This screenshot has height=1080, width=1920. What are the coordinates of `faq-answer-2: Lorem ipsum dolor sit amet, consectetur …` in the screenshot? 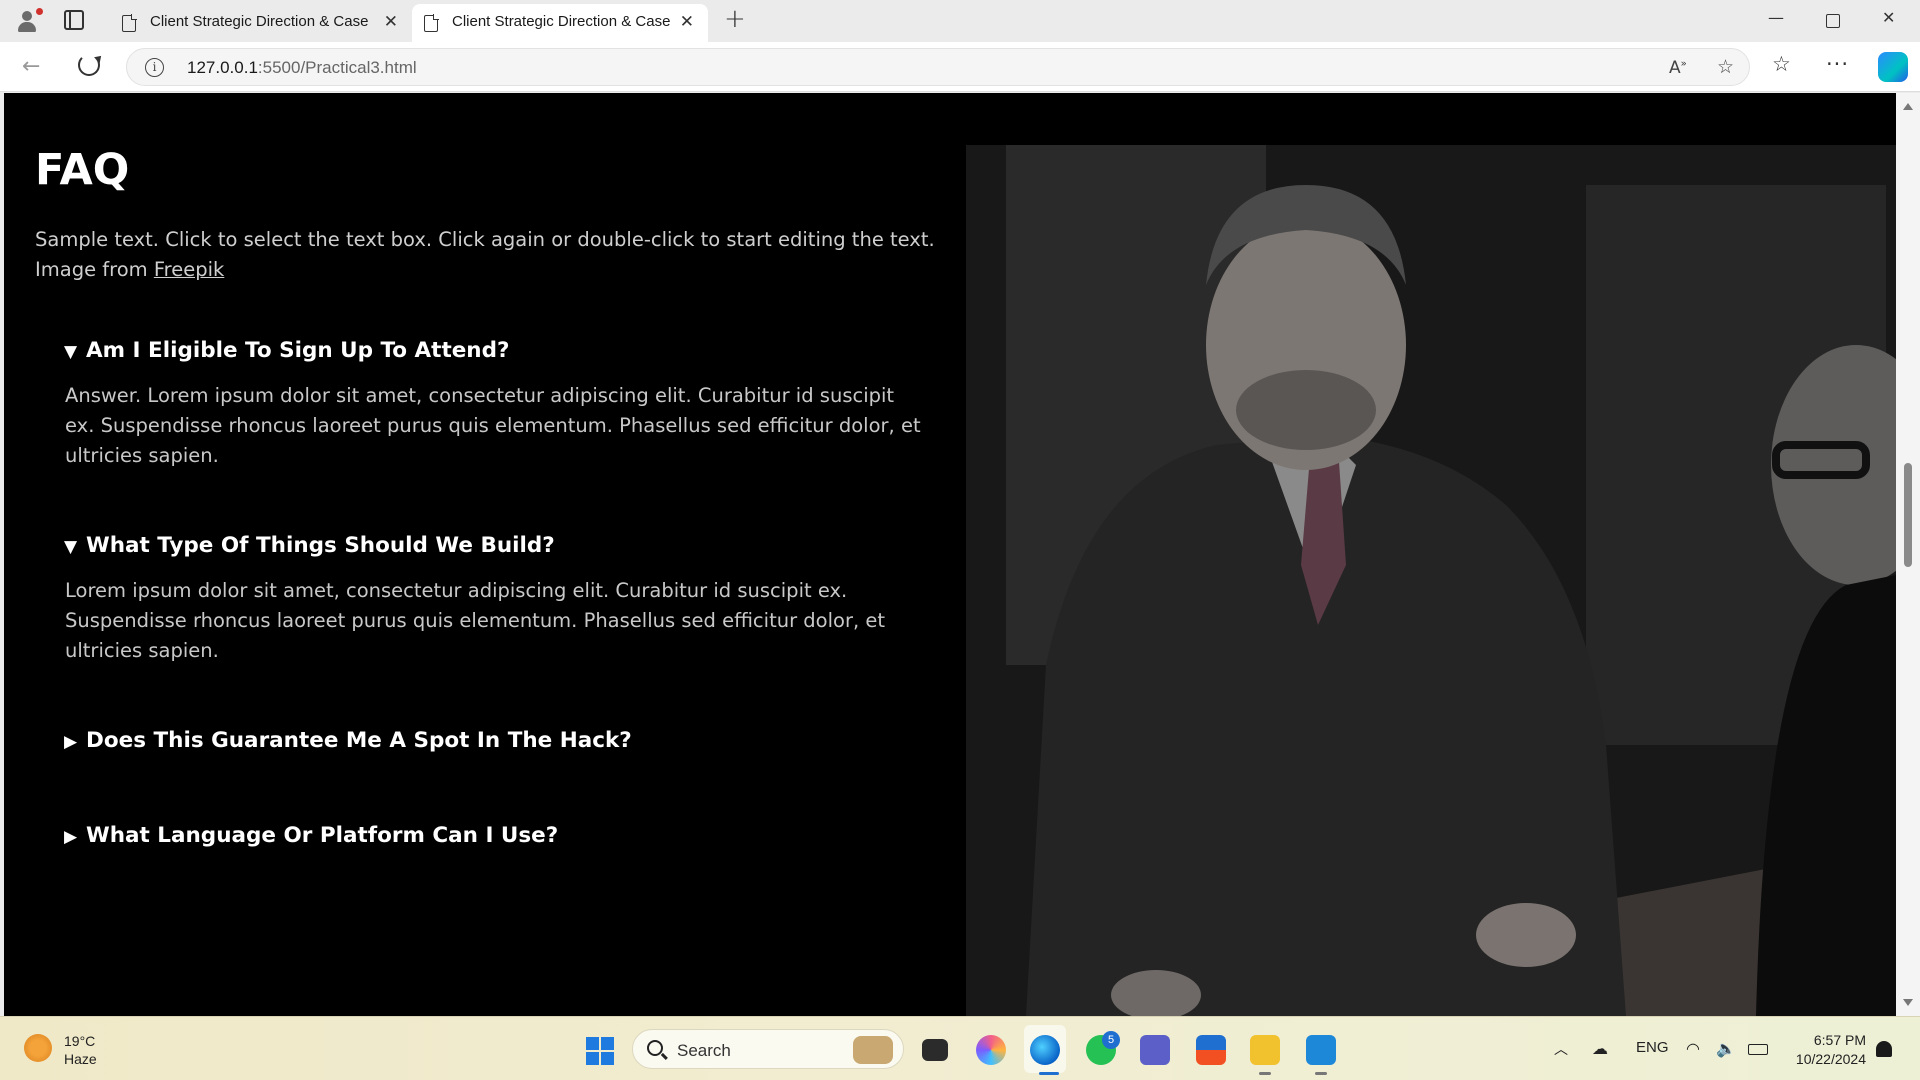 It's located at (475, 620).